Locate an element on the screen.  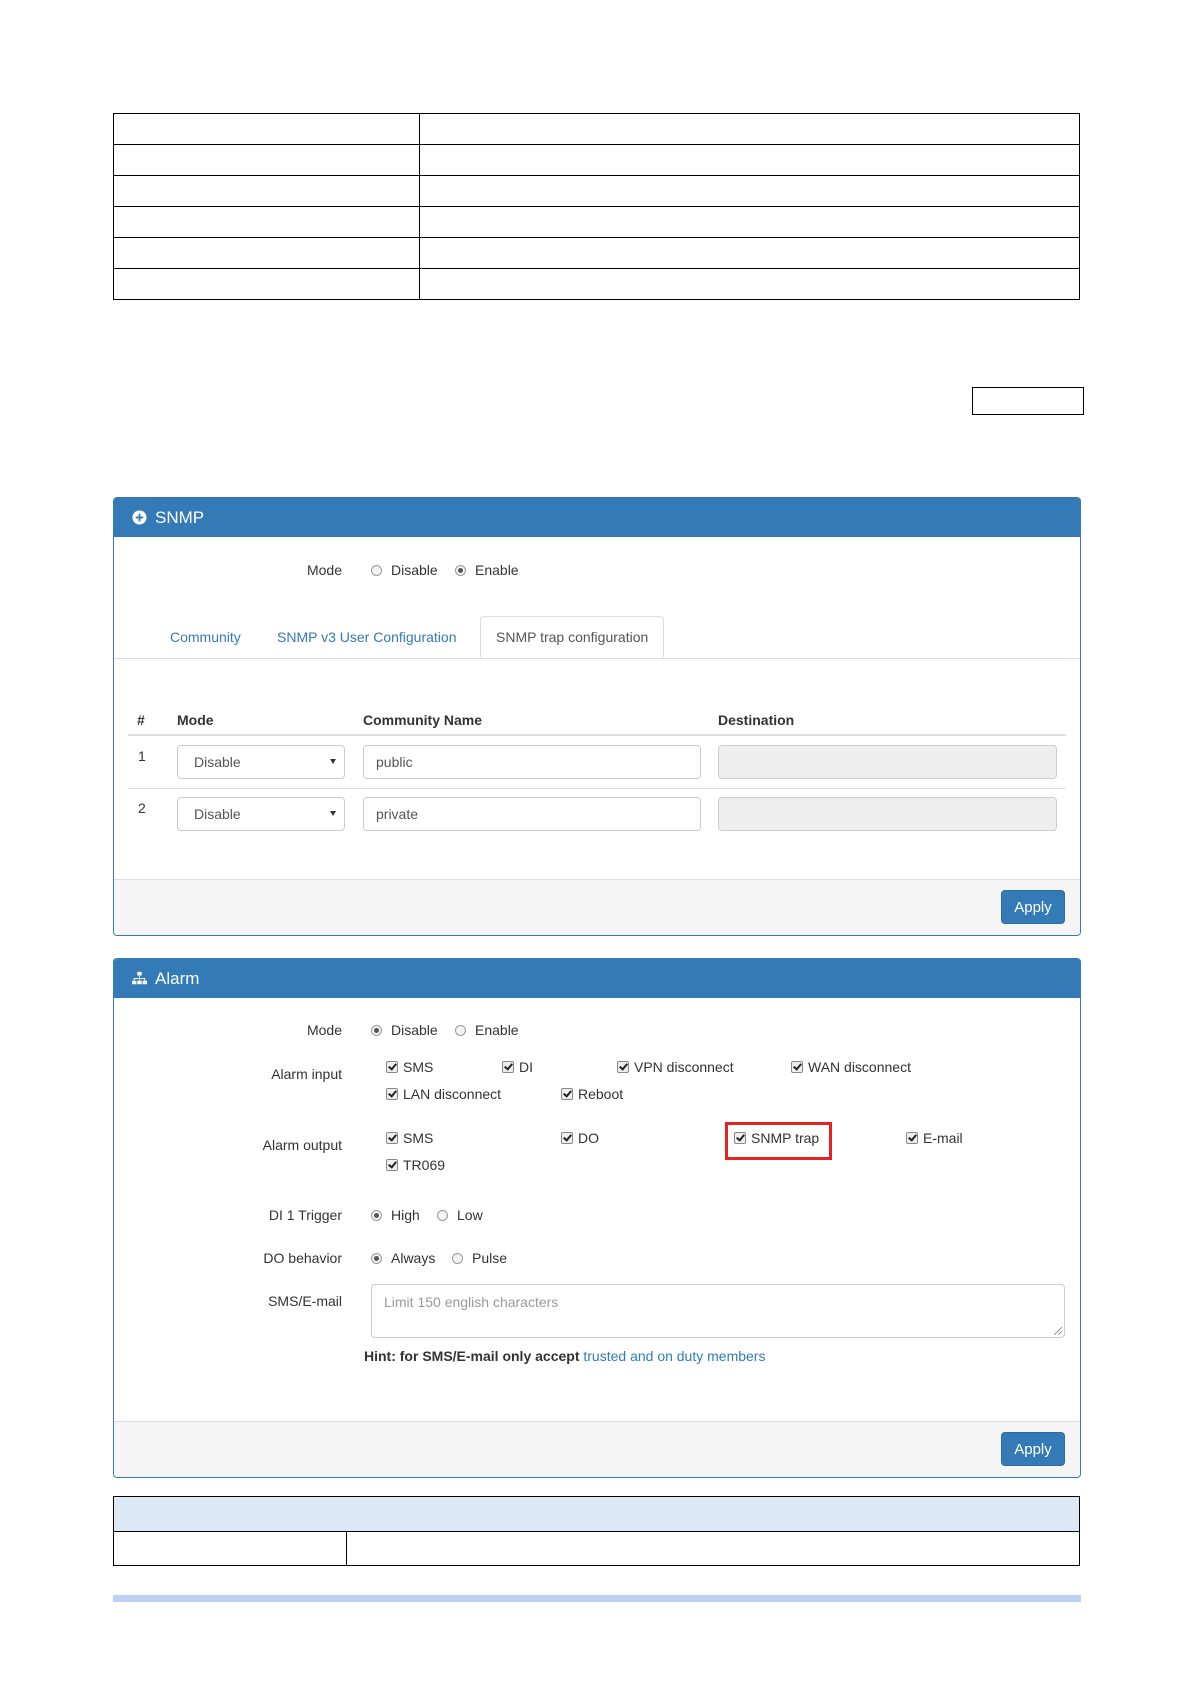
do-behavior-label: DO behavior is located at coordinates (302, 1258).